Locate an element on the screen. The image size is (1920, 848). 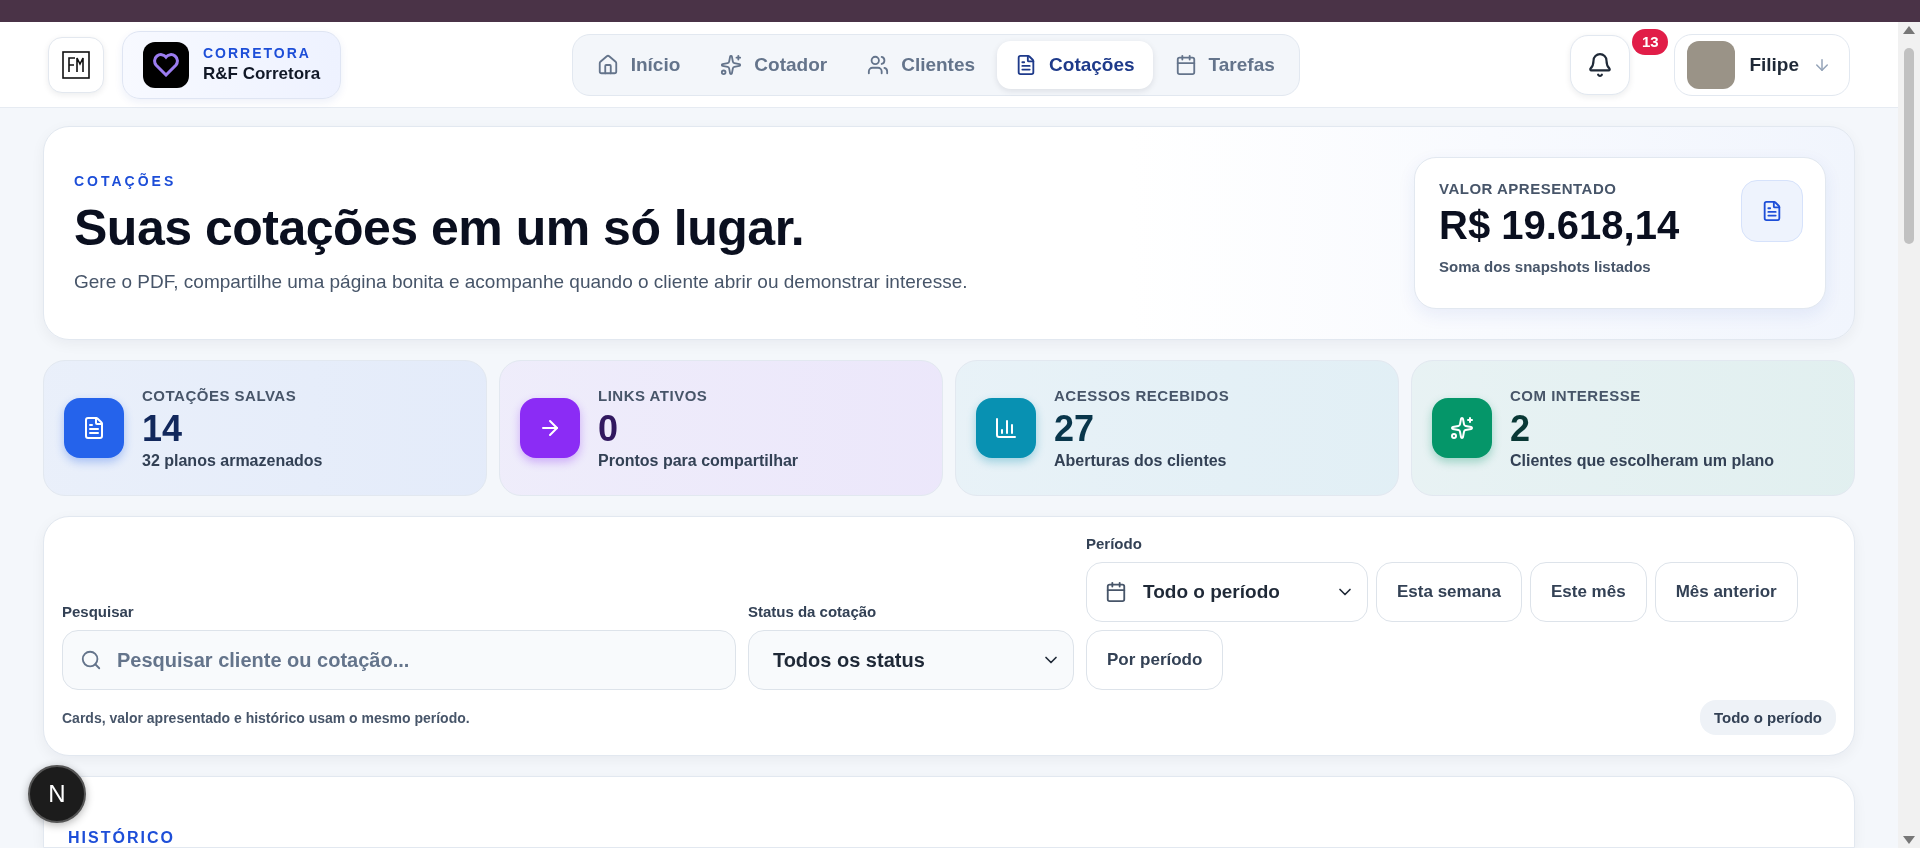
section-eyebrow: COTAÇÕES is located at coordinates (126, 181).